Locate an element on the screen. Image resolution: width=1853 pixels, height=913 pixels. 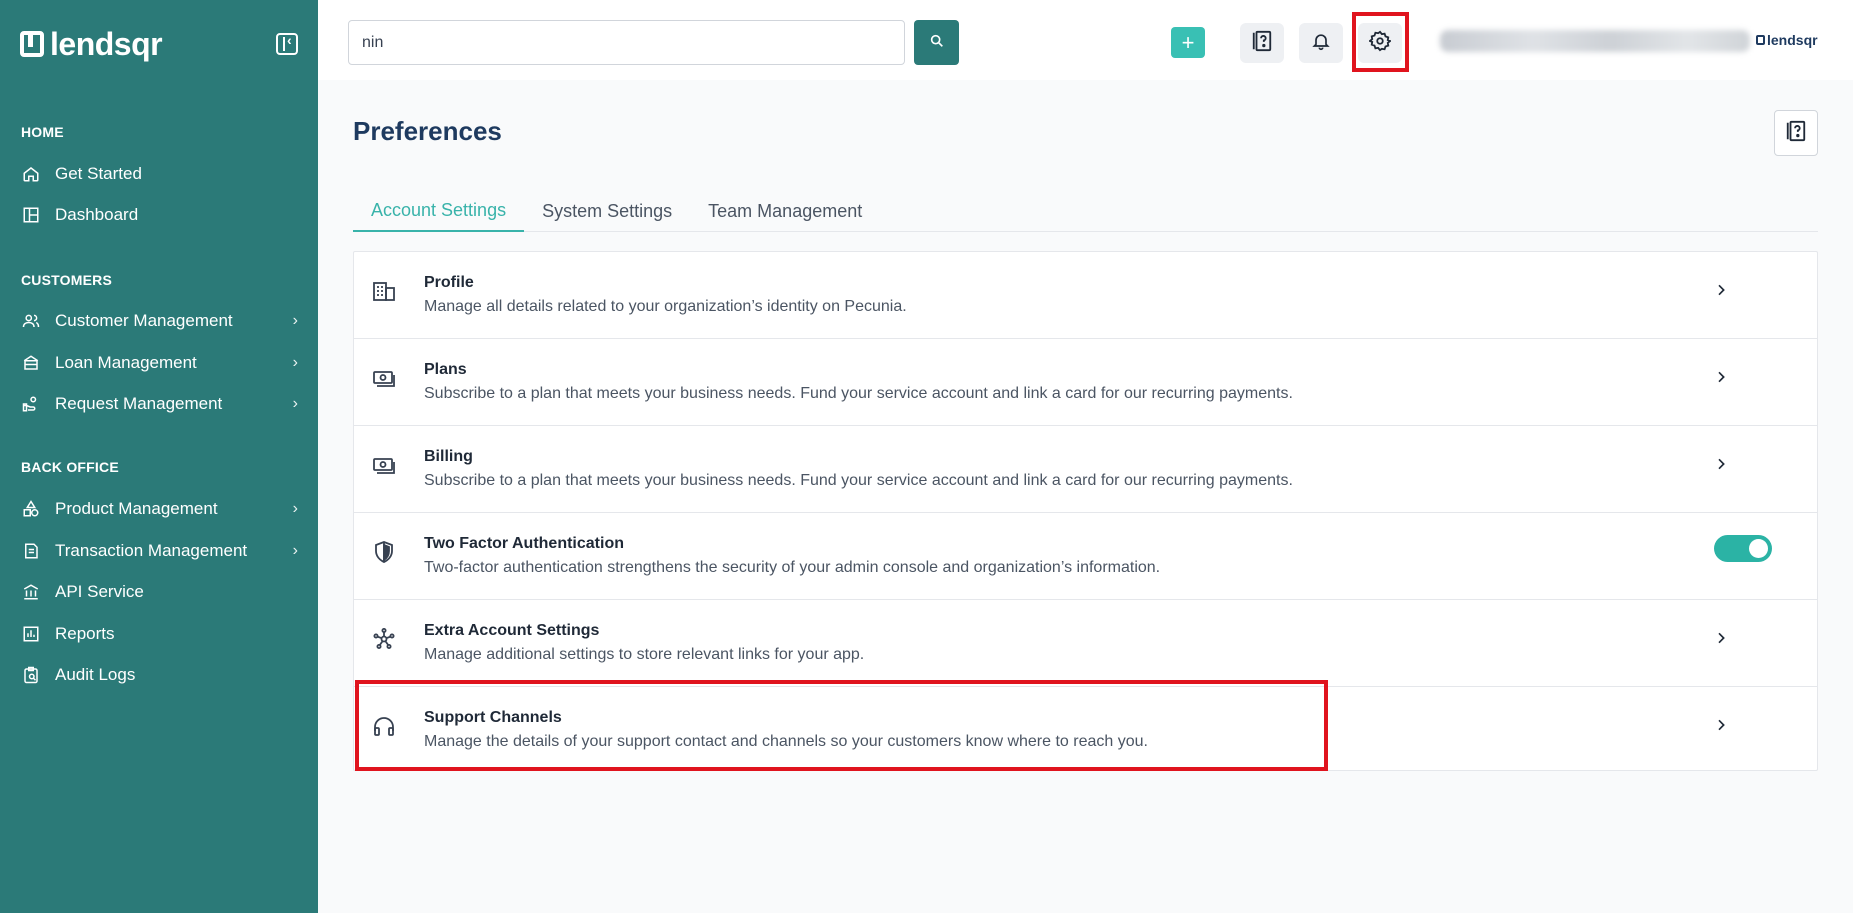
sidebar-item-dashboard: Dashboard is located at coordinates (159, 215).